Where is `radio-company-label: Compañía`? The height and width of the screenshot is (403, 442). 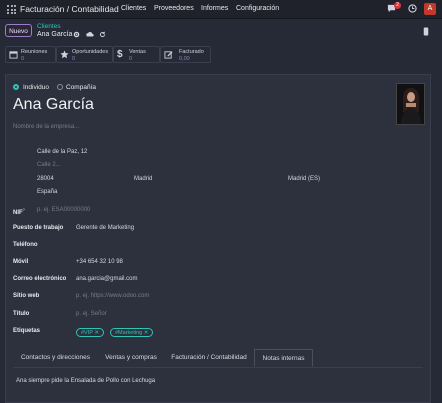 radio-company-label: Compañía is located at coordinates (81, 87).